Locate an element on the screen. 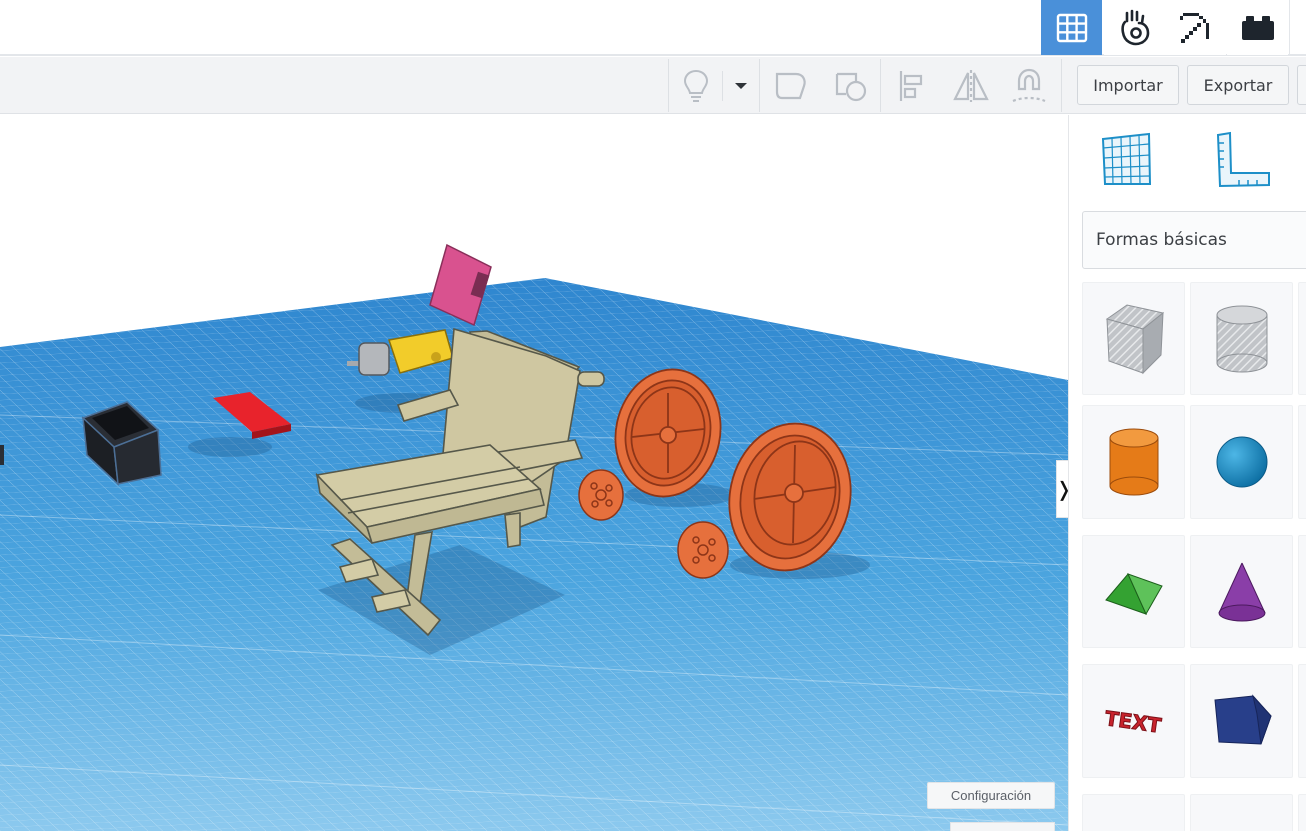  snap-grid-control is located at coordinates (1002, 826).